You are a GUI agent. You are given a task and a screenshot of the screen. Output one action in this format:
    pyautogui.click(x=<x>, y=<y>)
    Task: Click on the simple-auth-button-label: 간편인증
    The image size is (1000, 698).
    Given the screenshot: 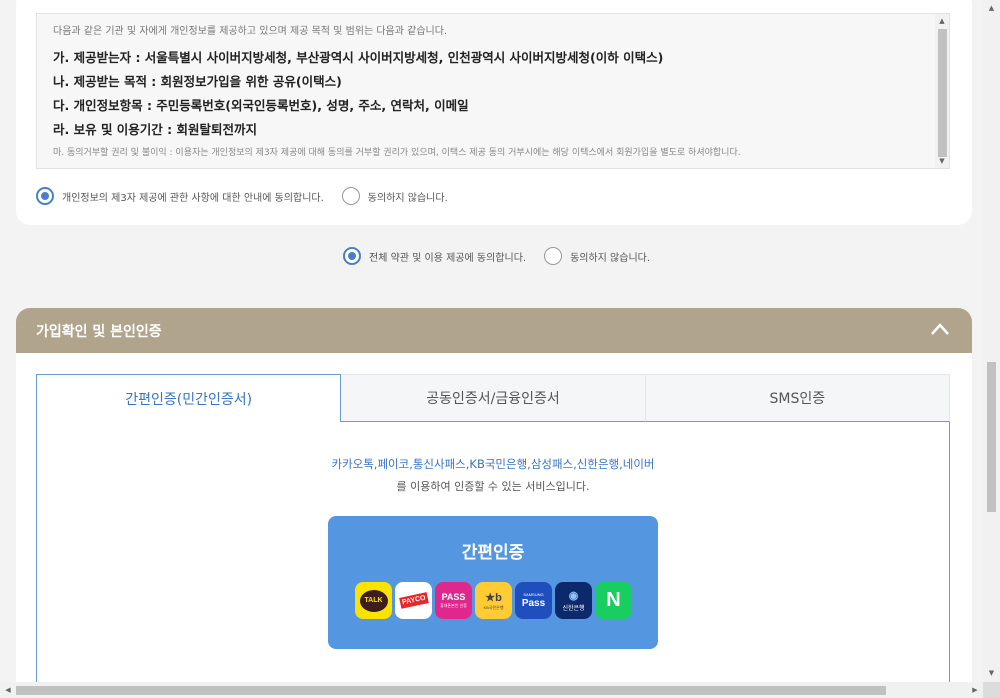 What is the action you would take?
    pyautogui.click(x=493, y=553)
    